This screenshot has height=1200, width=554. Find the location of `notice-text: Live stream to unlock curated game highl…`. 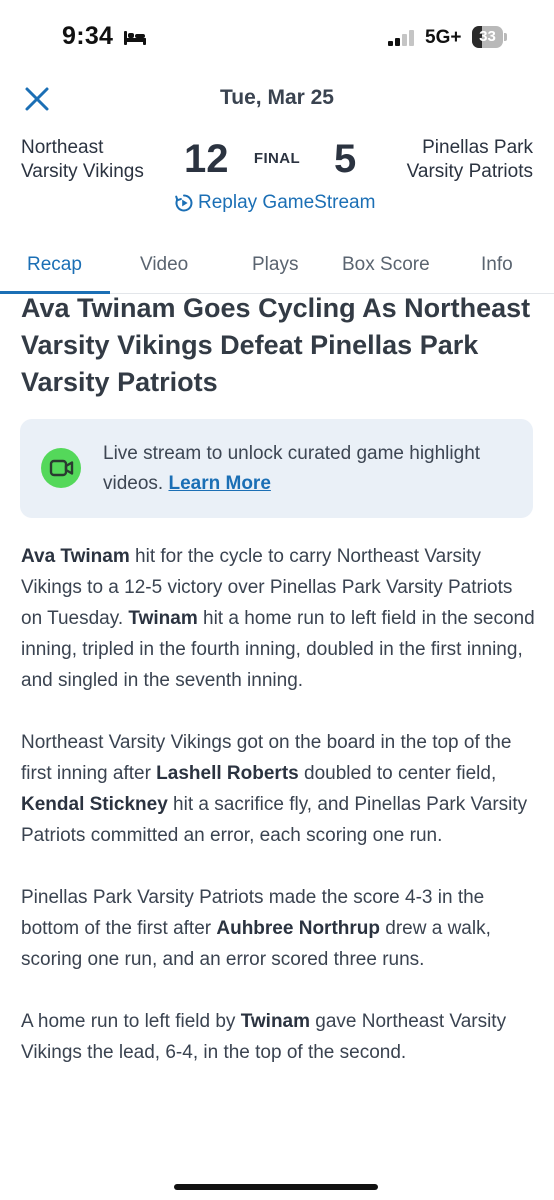

notice-text: Live stream to unlock curated game highl… is located at coordinates (310, 469).